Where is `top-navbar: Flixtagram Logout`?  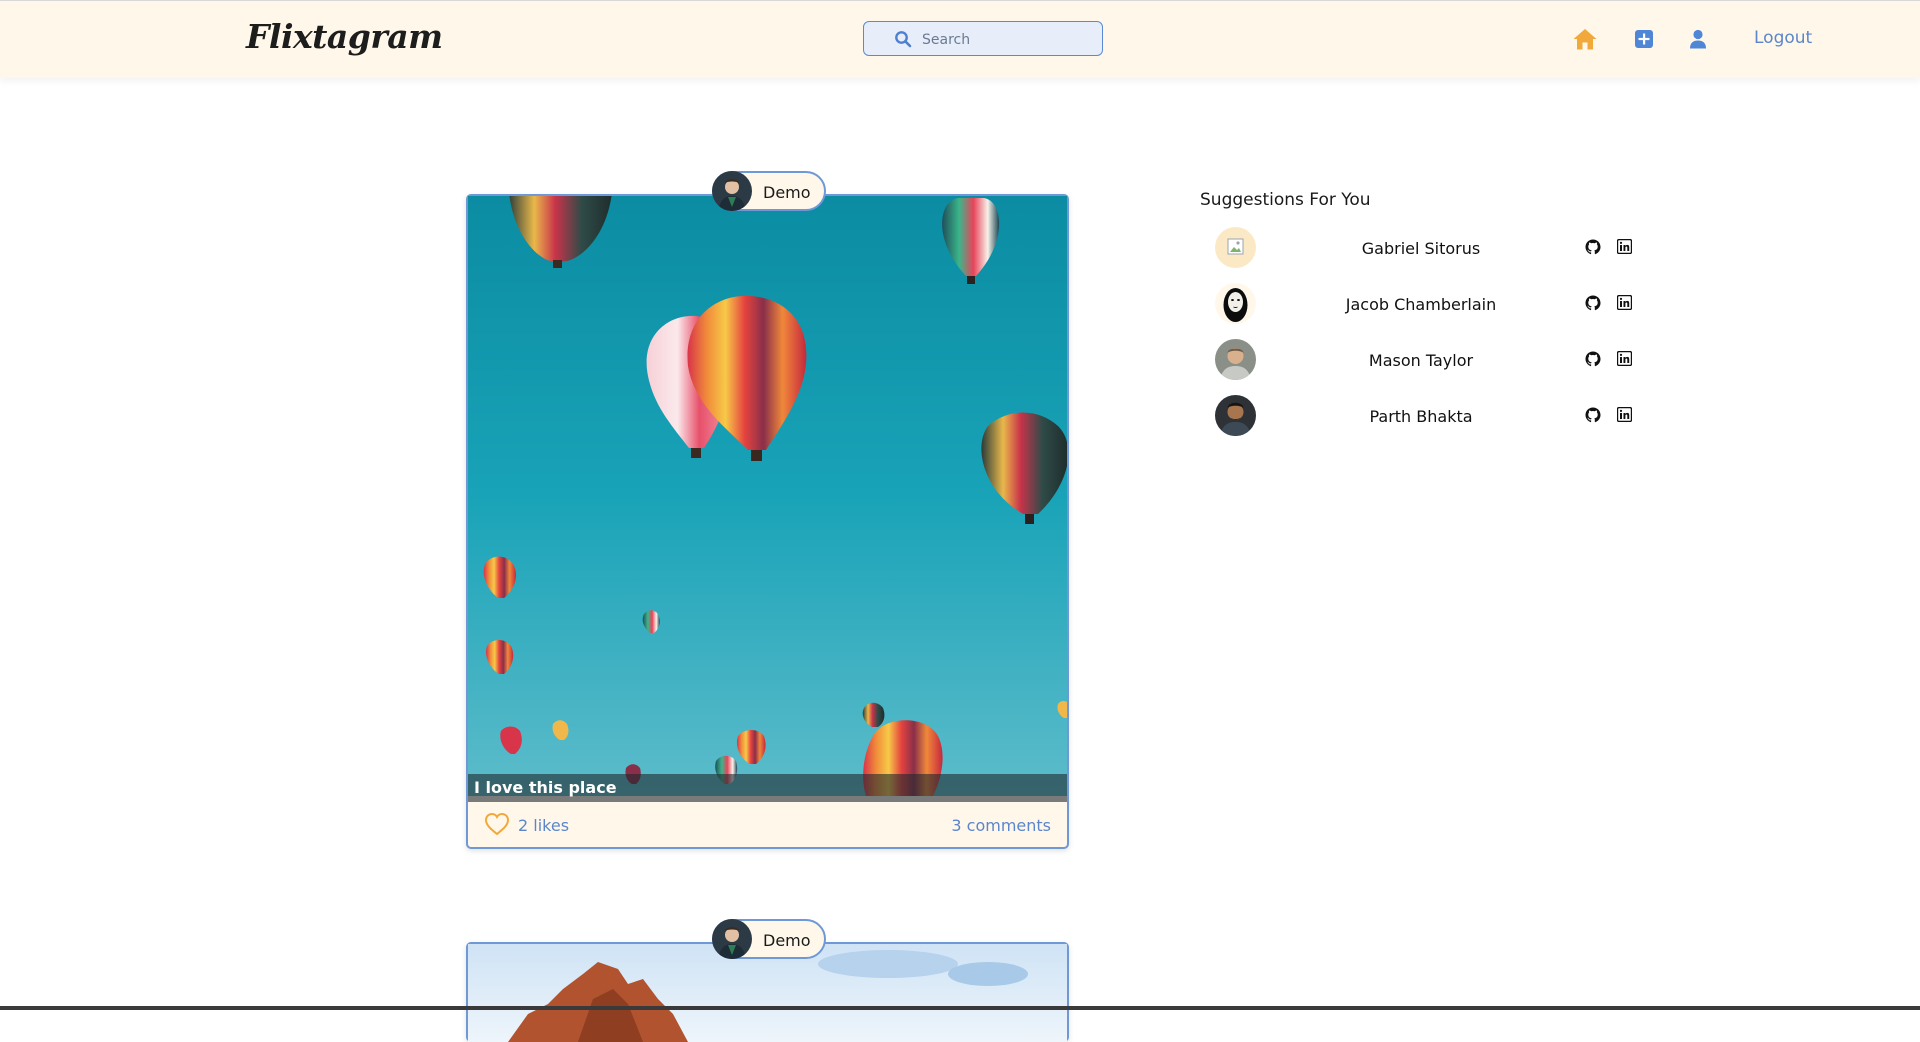
top-navbar: Flixtagram Logout is located at coordinates (960, 39).